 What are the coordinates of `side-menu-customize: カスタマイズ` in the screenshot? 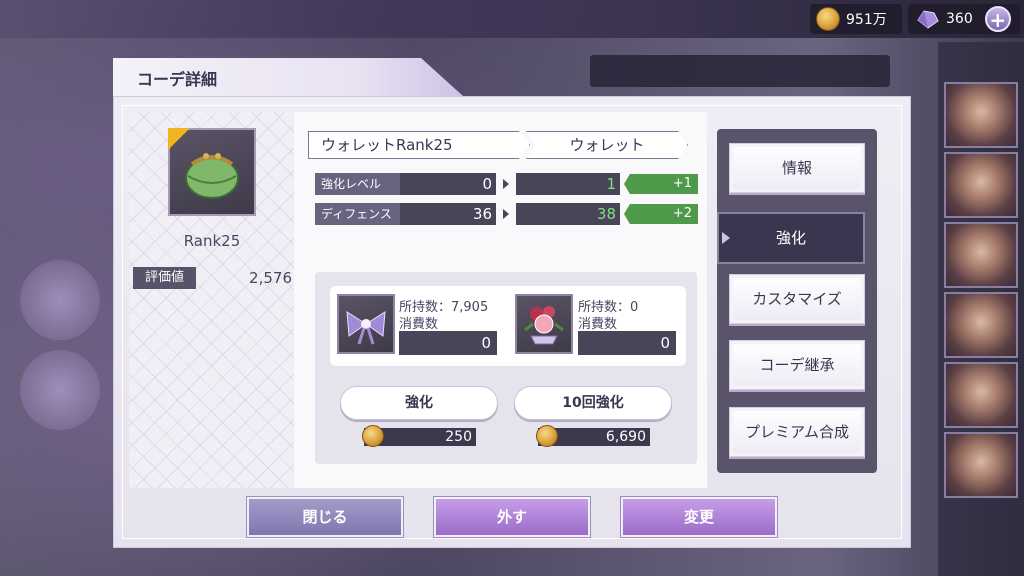 It's located at (797, 299).